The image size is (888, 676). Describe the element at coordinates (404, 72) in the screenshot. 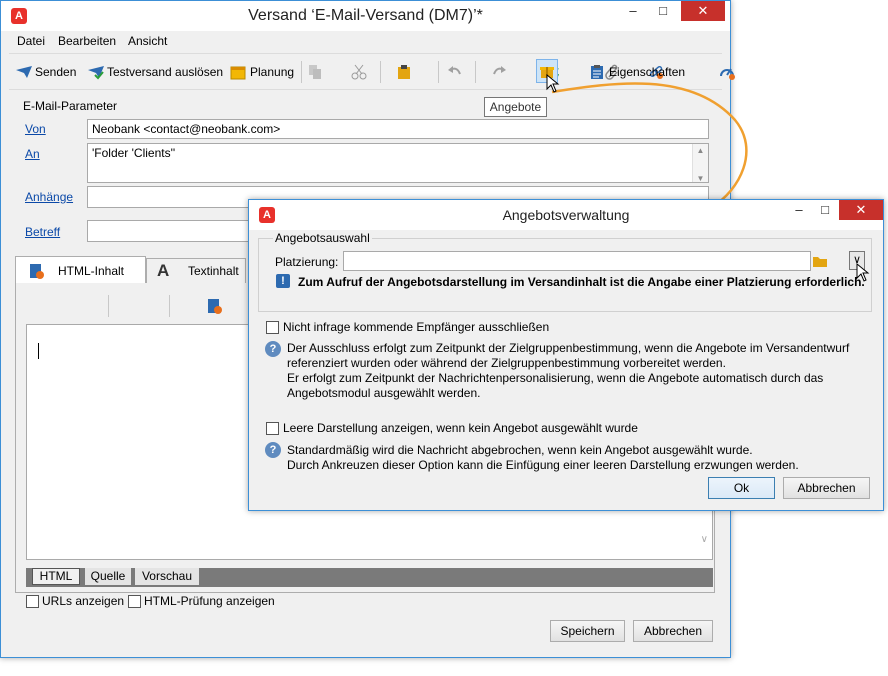

I see `paste-icon` at that location.